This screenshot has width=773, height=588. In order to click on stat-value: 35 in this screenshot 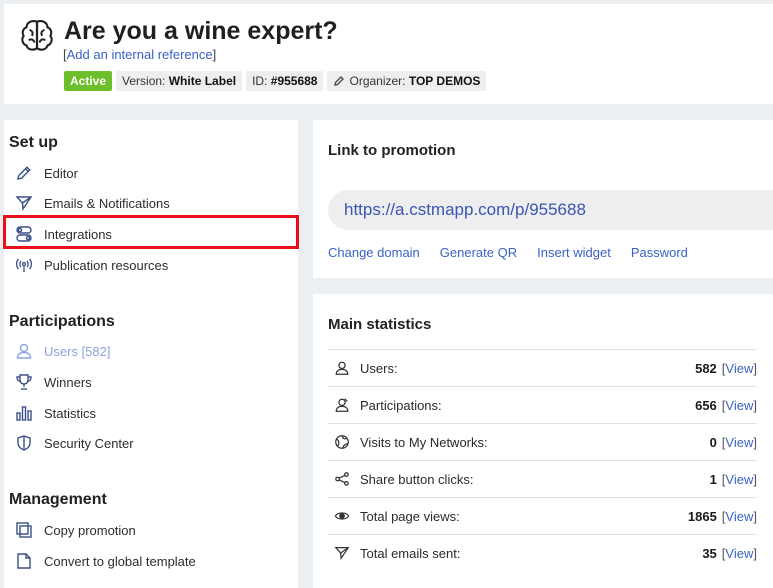, I will do `click(709, 553)`.